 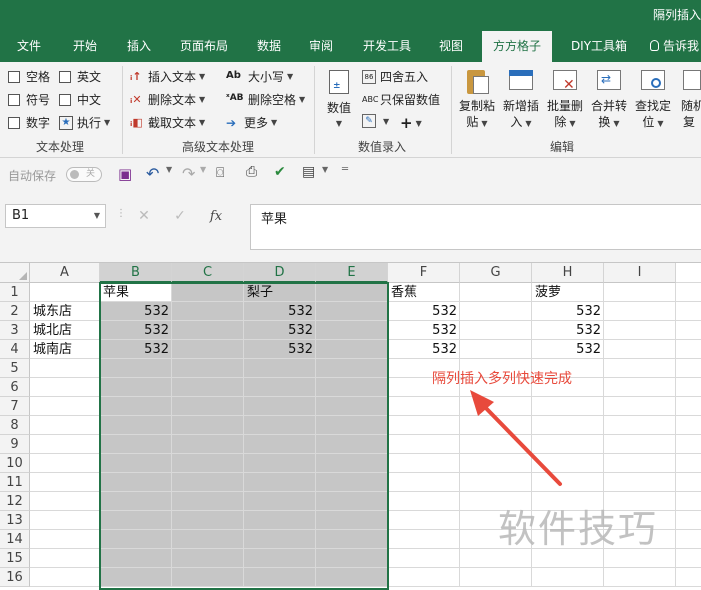 I want to click on cell-a4: 城南店, so click(x=65, y=349).